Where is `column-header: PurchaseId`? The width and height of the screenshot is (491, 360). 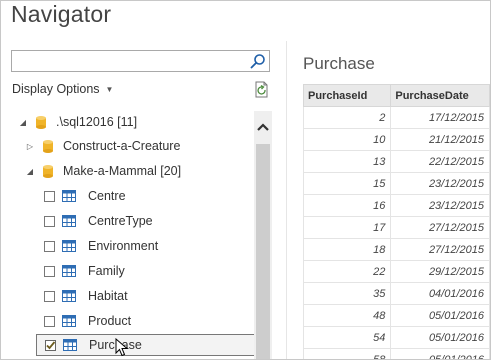 column-header: PurchaseId is located at coordinates (347, 95).